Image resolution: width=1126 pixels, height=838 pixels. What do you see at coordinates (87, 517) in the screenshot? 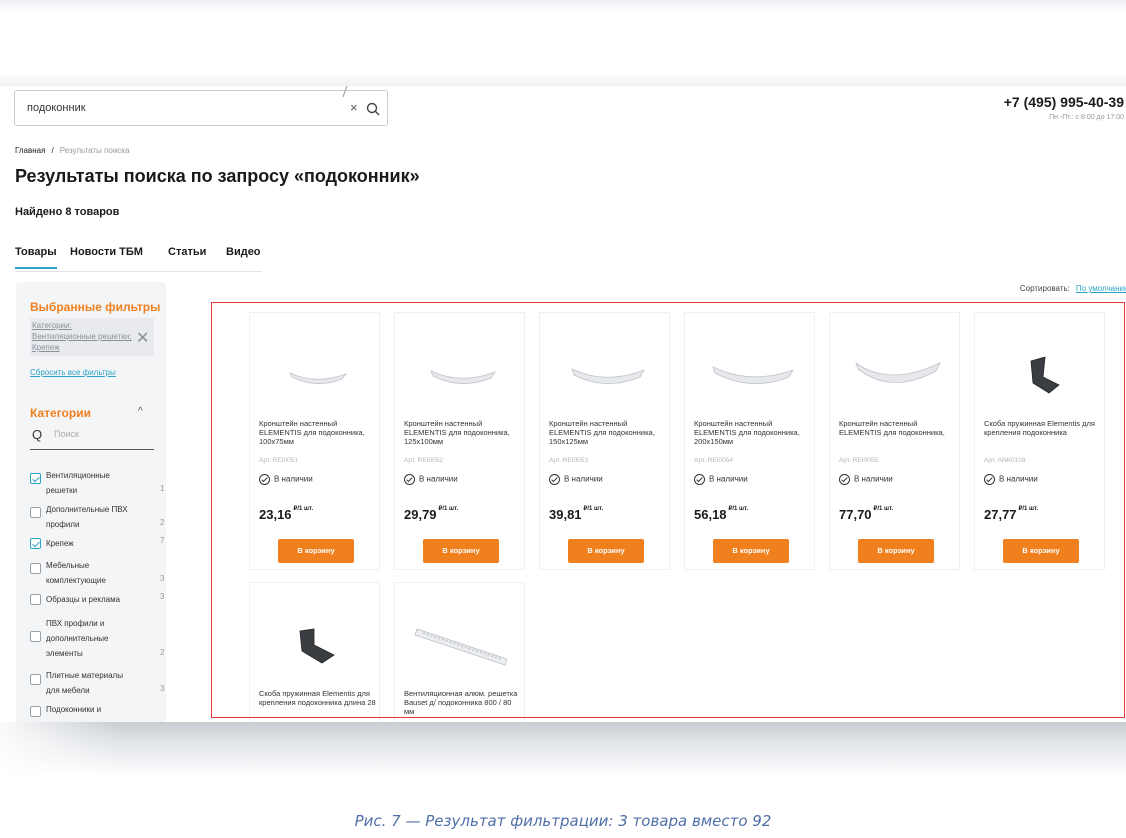
I see `category-label: Дополнительные ПВХ профили` at bounding box center [87, 517].